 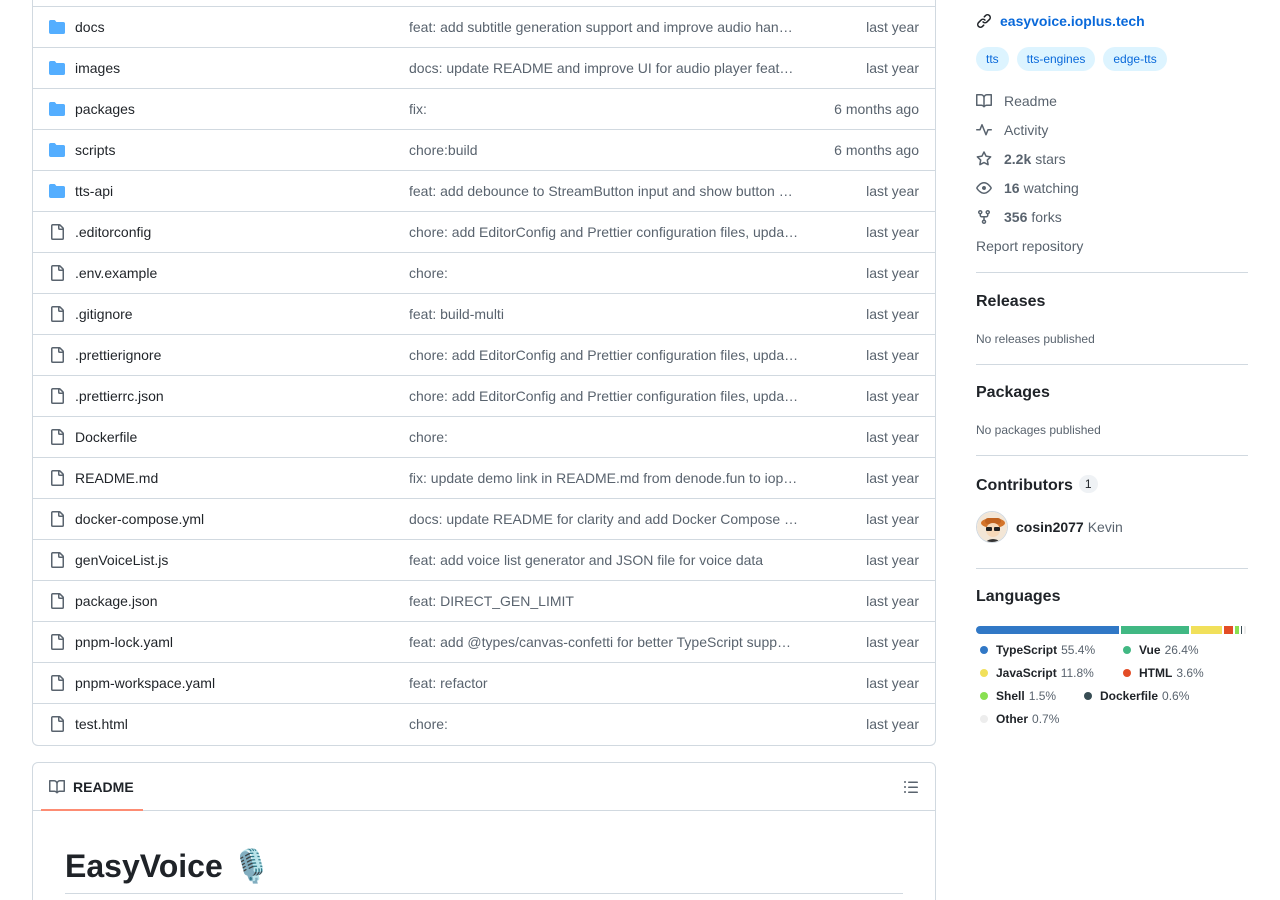 What do you see at coordinates (94, 191) in the screenshot?
I see `file-name-link: tts-api` at bounding box center [94, 191].